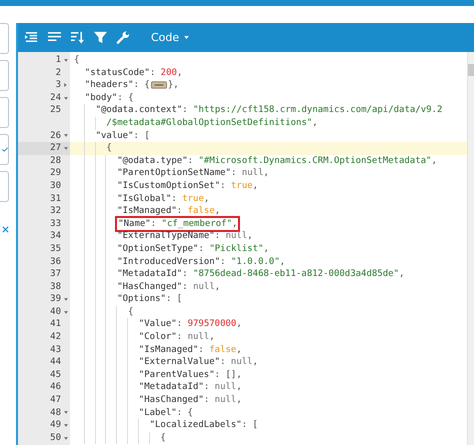 Image resolution: width=474 pixels, height=445 pixels. I want to click on line-number: 2, so click(58, 73).